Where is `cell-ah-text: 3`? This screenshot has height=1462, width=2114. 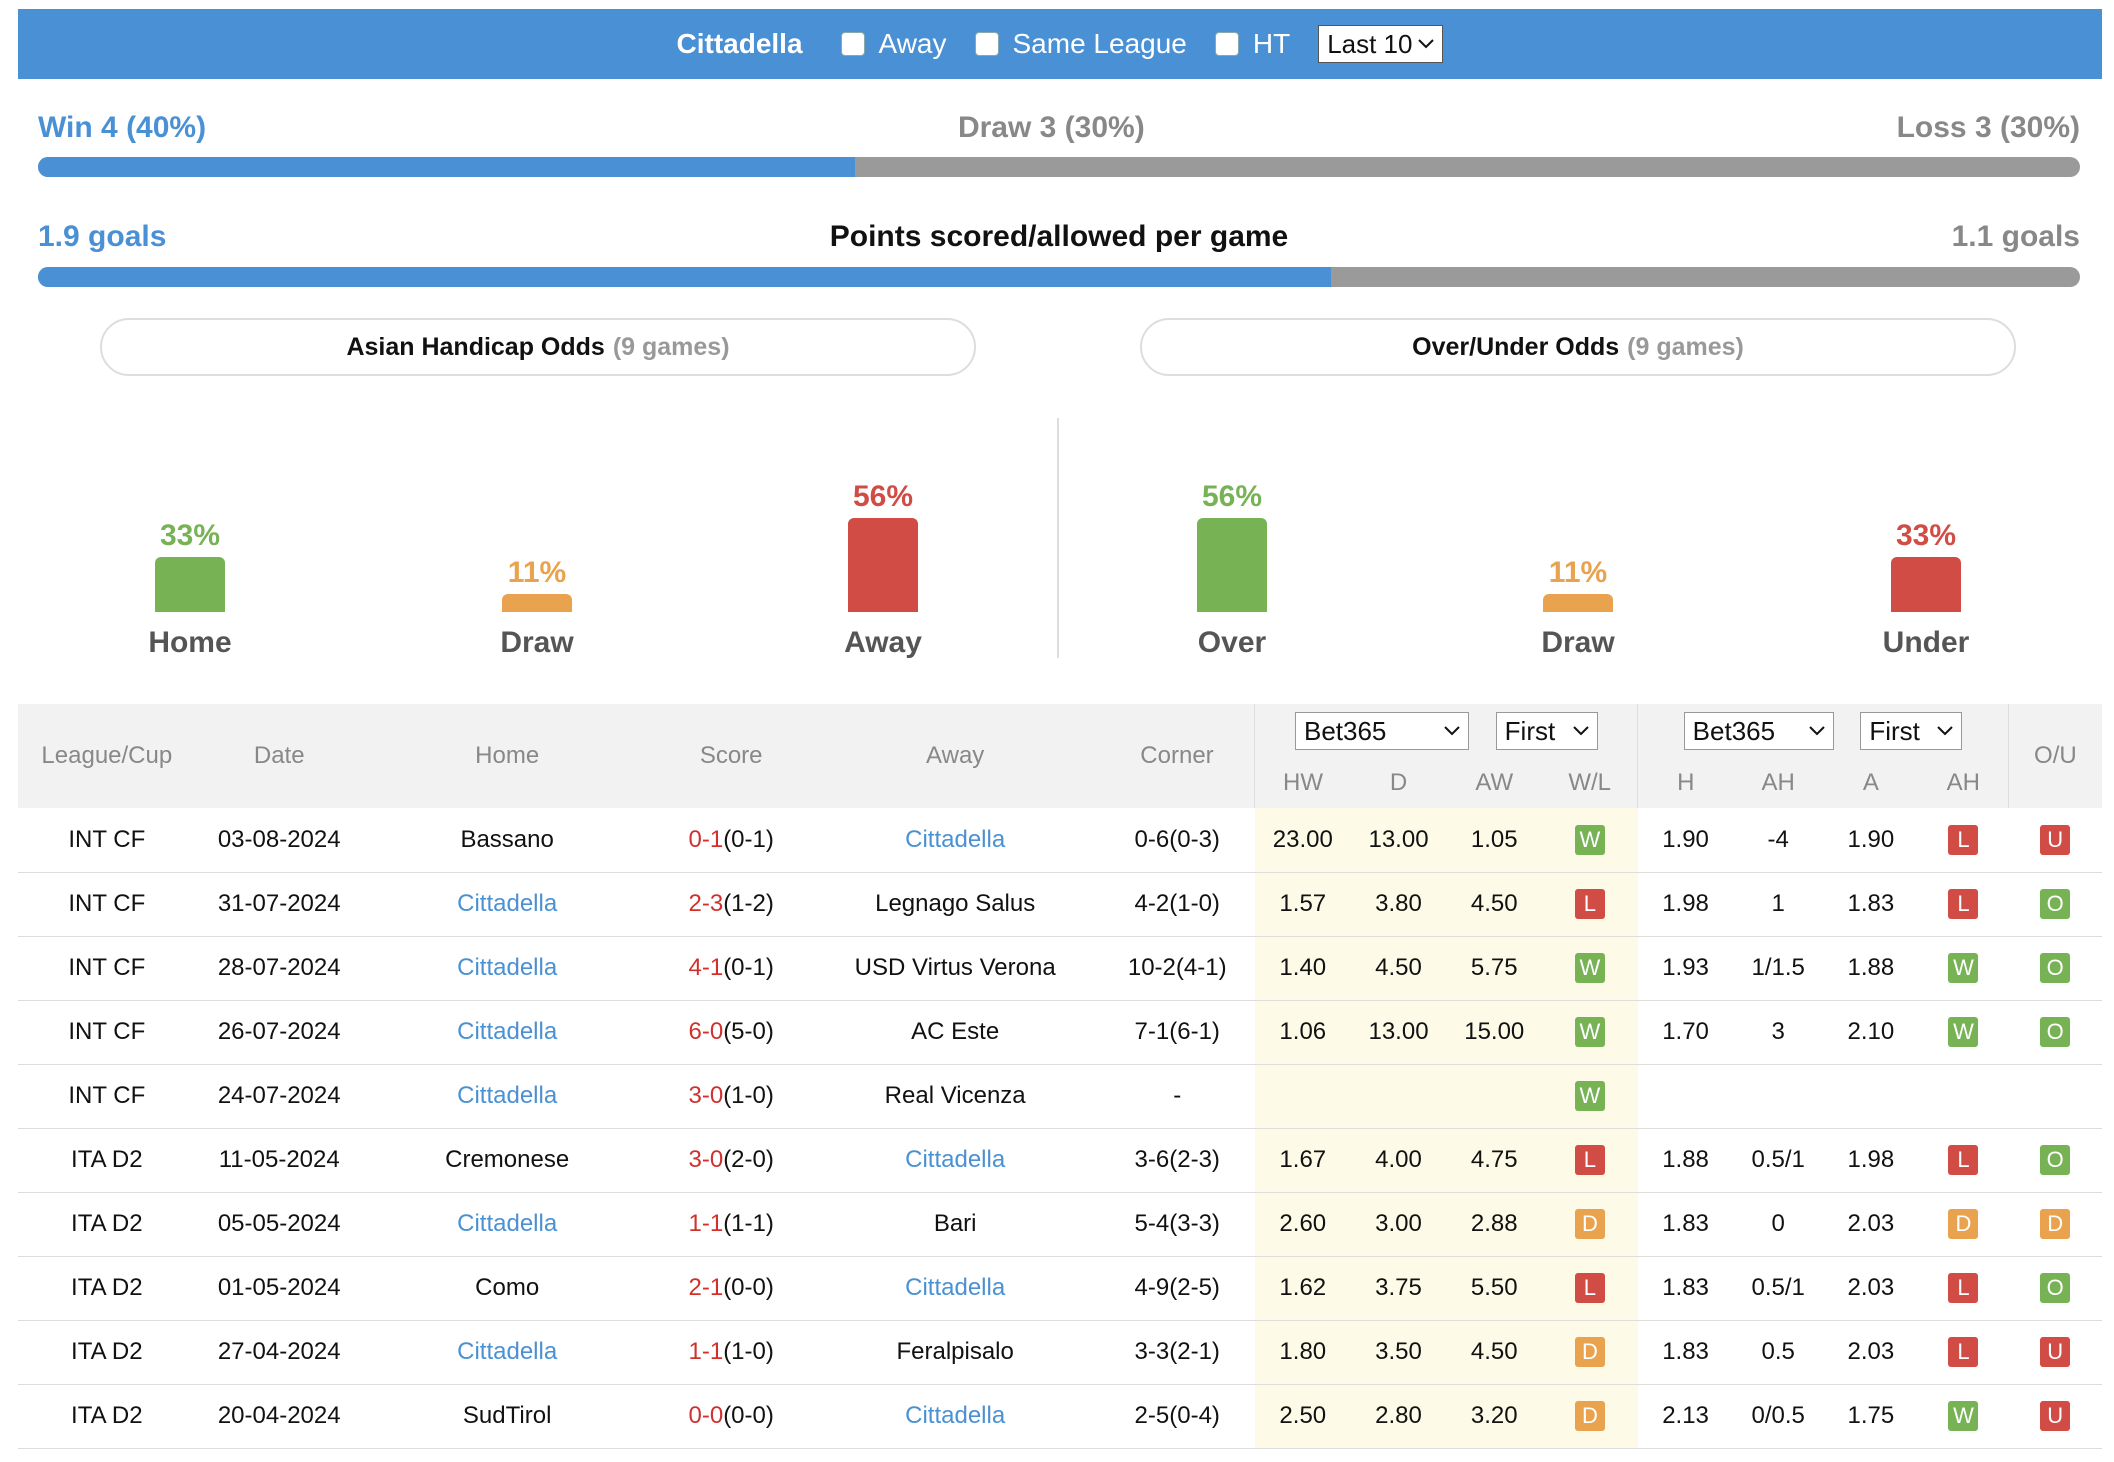 cell-ah-text: 3 is located at coordinates (1778, 1031).